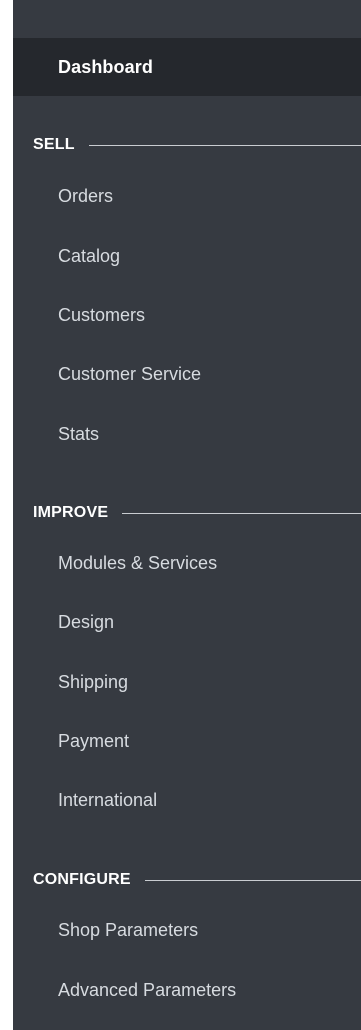 Image resolution: width=361 pixels, height=1030 pixels. Describe the element at coordinates (79, 433) in the screenshot. I see `sidebar-item-label: Stats` at that location.